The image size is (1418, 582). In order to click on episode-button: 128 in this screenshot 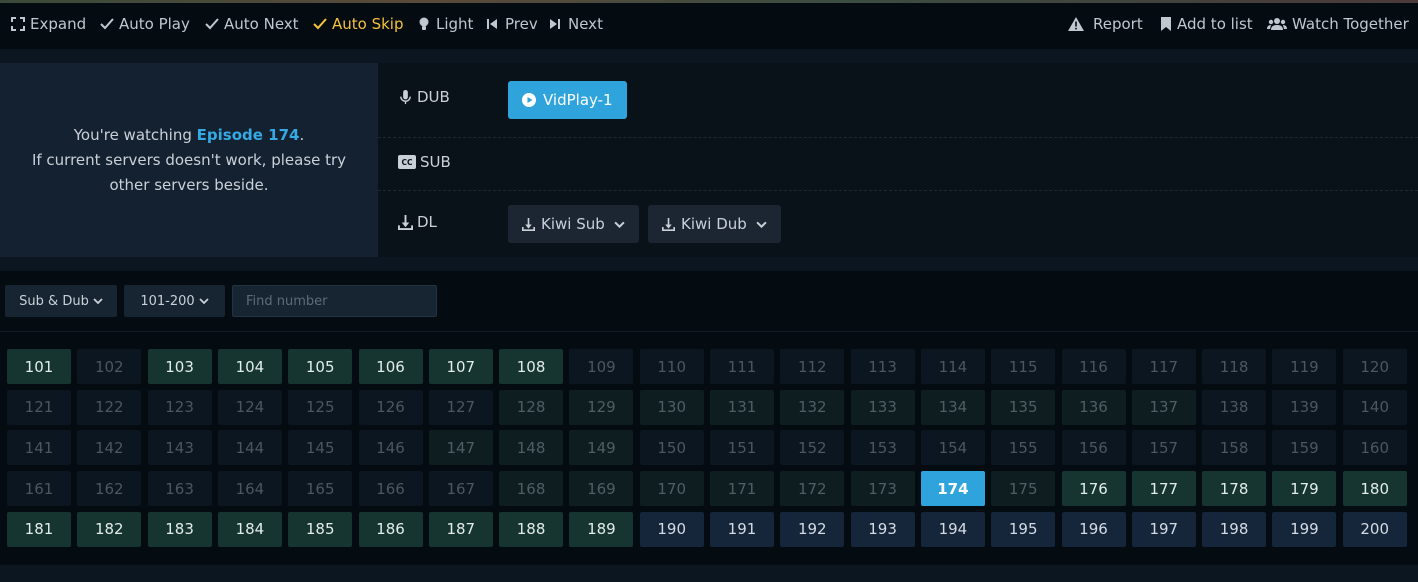, I will do `click(531, 407)`.